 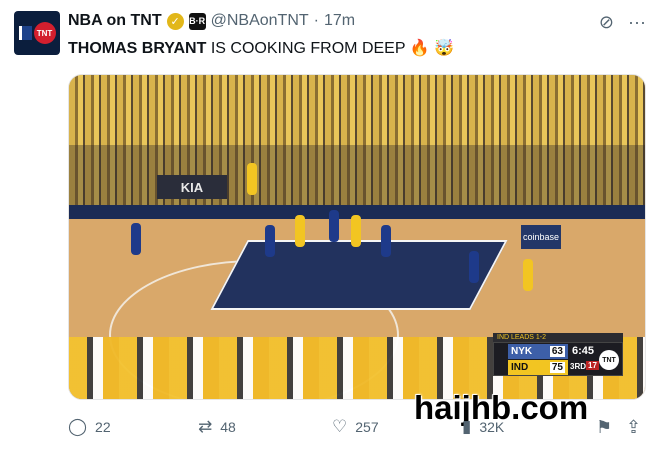 I want to click on like-button: ♡ 257, so click(x=355, y=427).